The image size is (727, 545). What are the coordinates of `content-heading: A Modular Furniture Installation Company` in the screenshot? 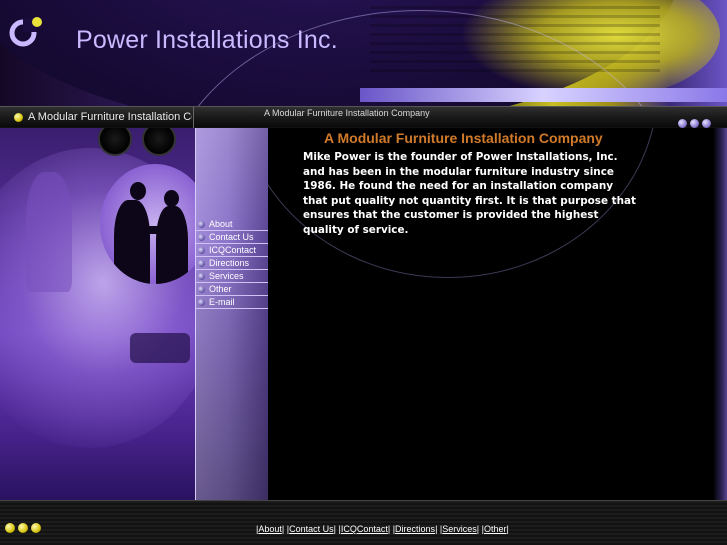 It's located at (463, 138).